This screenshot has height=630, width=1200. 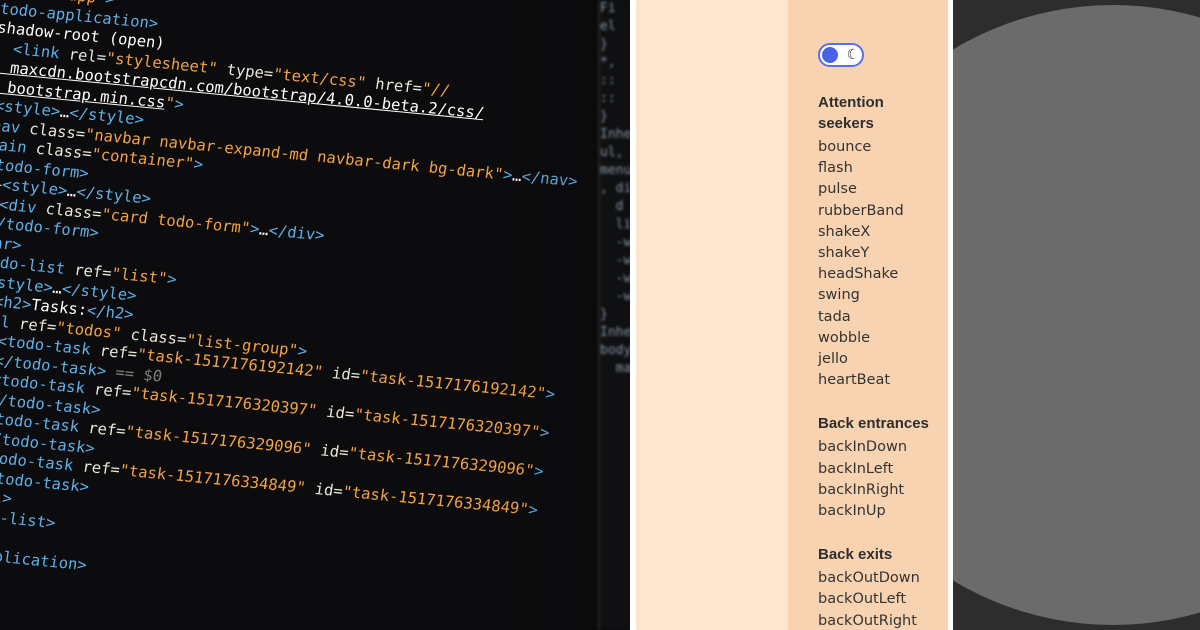 I want to click on style-line: menu, so click(x=615, y=170).